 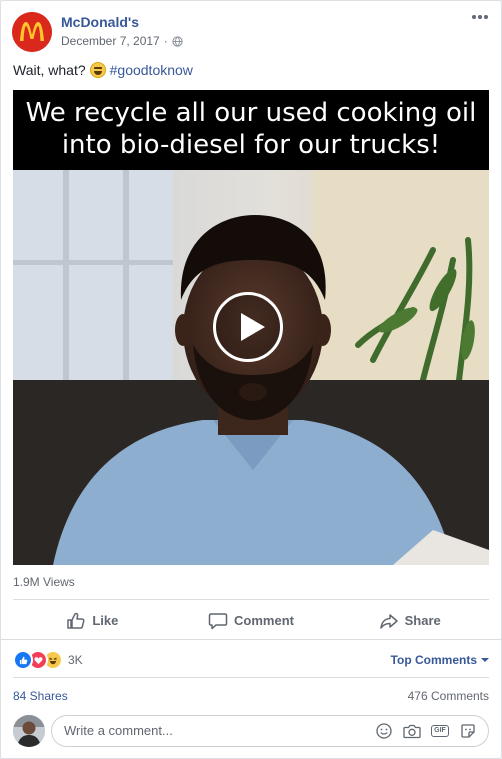 I want to click on sticker-icon, so click(x=468, y=731).